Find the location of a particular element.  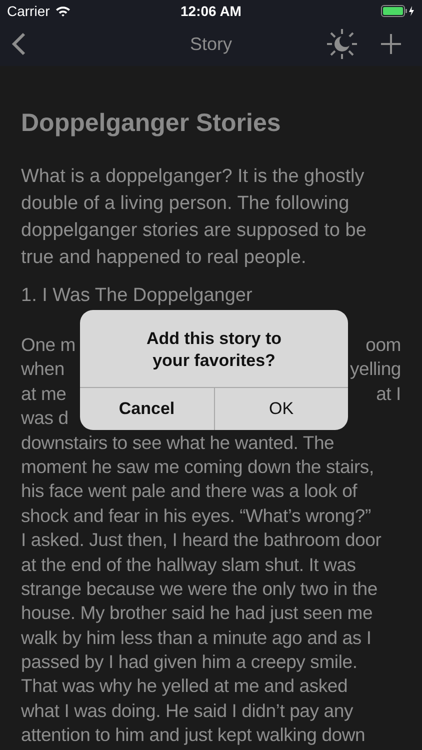

text-line: downstairs to see what he wanted. The is located at coordinates (177, 442).